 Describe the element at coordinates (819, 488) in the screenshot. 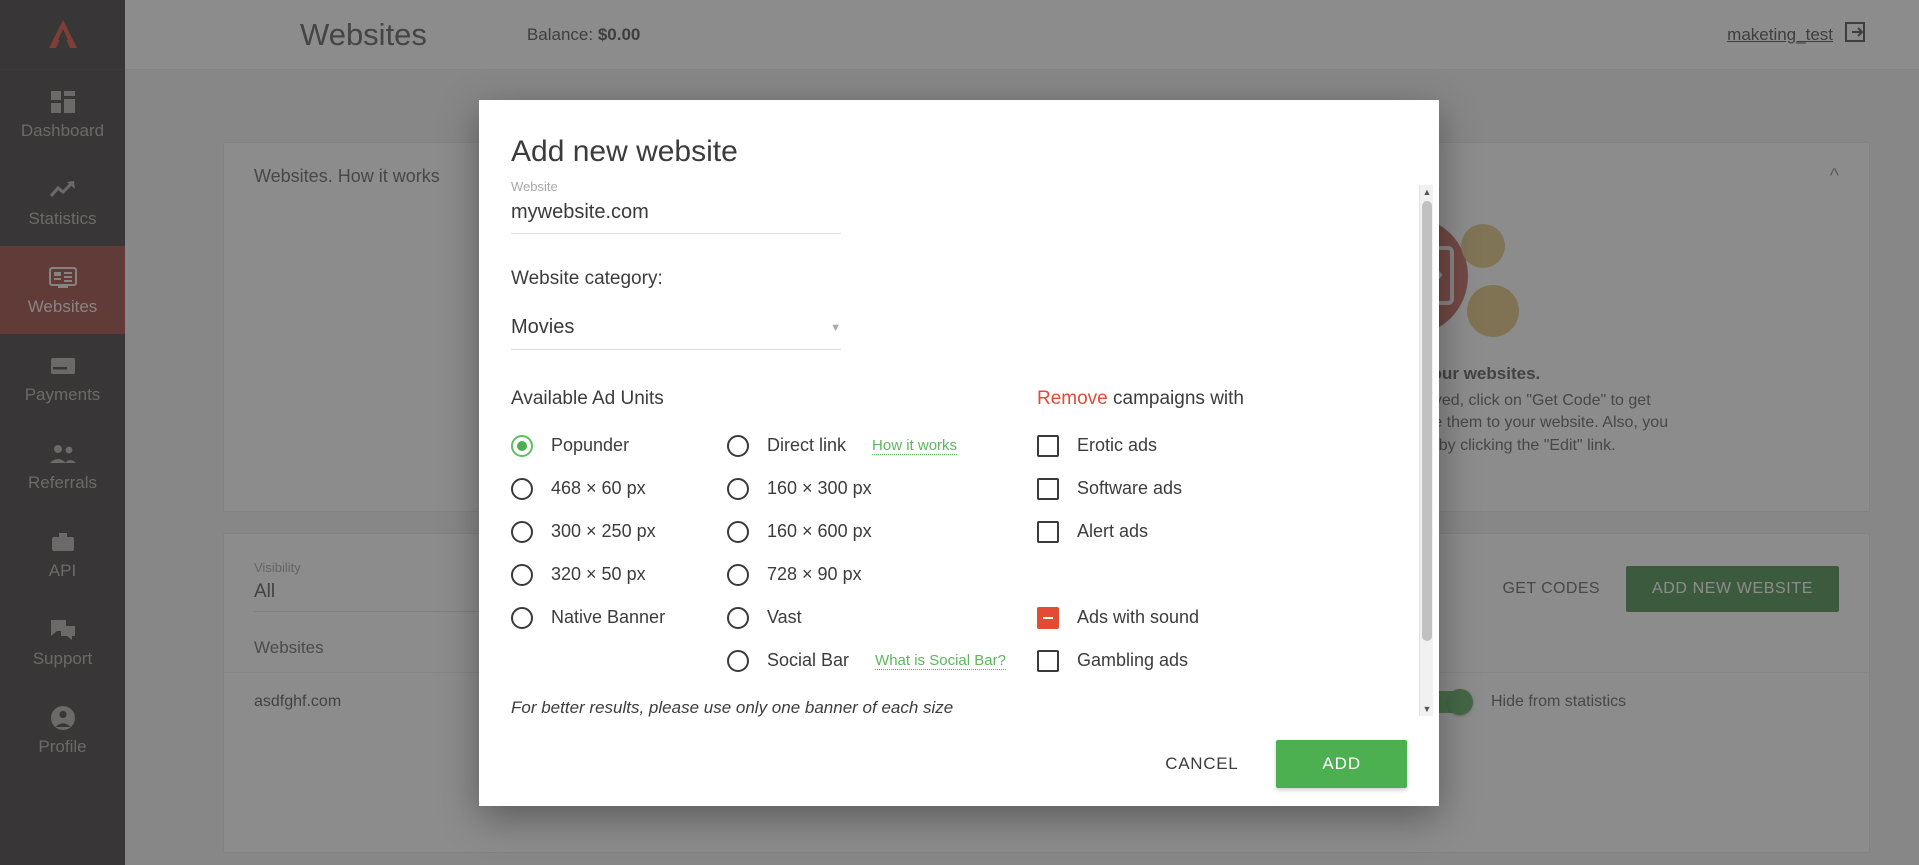

I see `option-label: 160 × 300 px` at that location.